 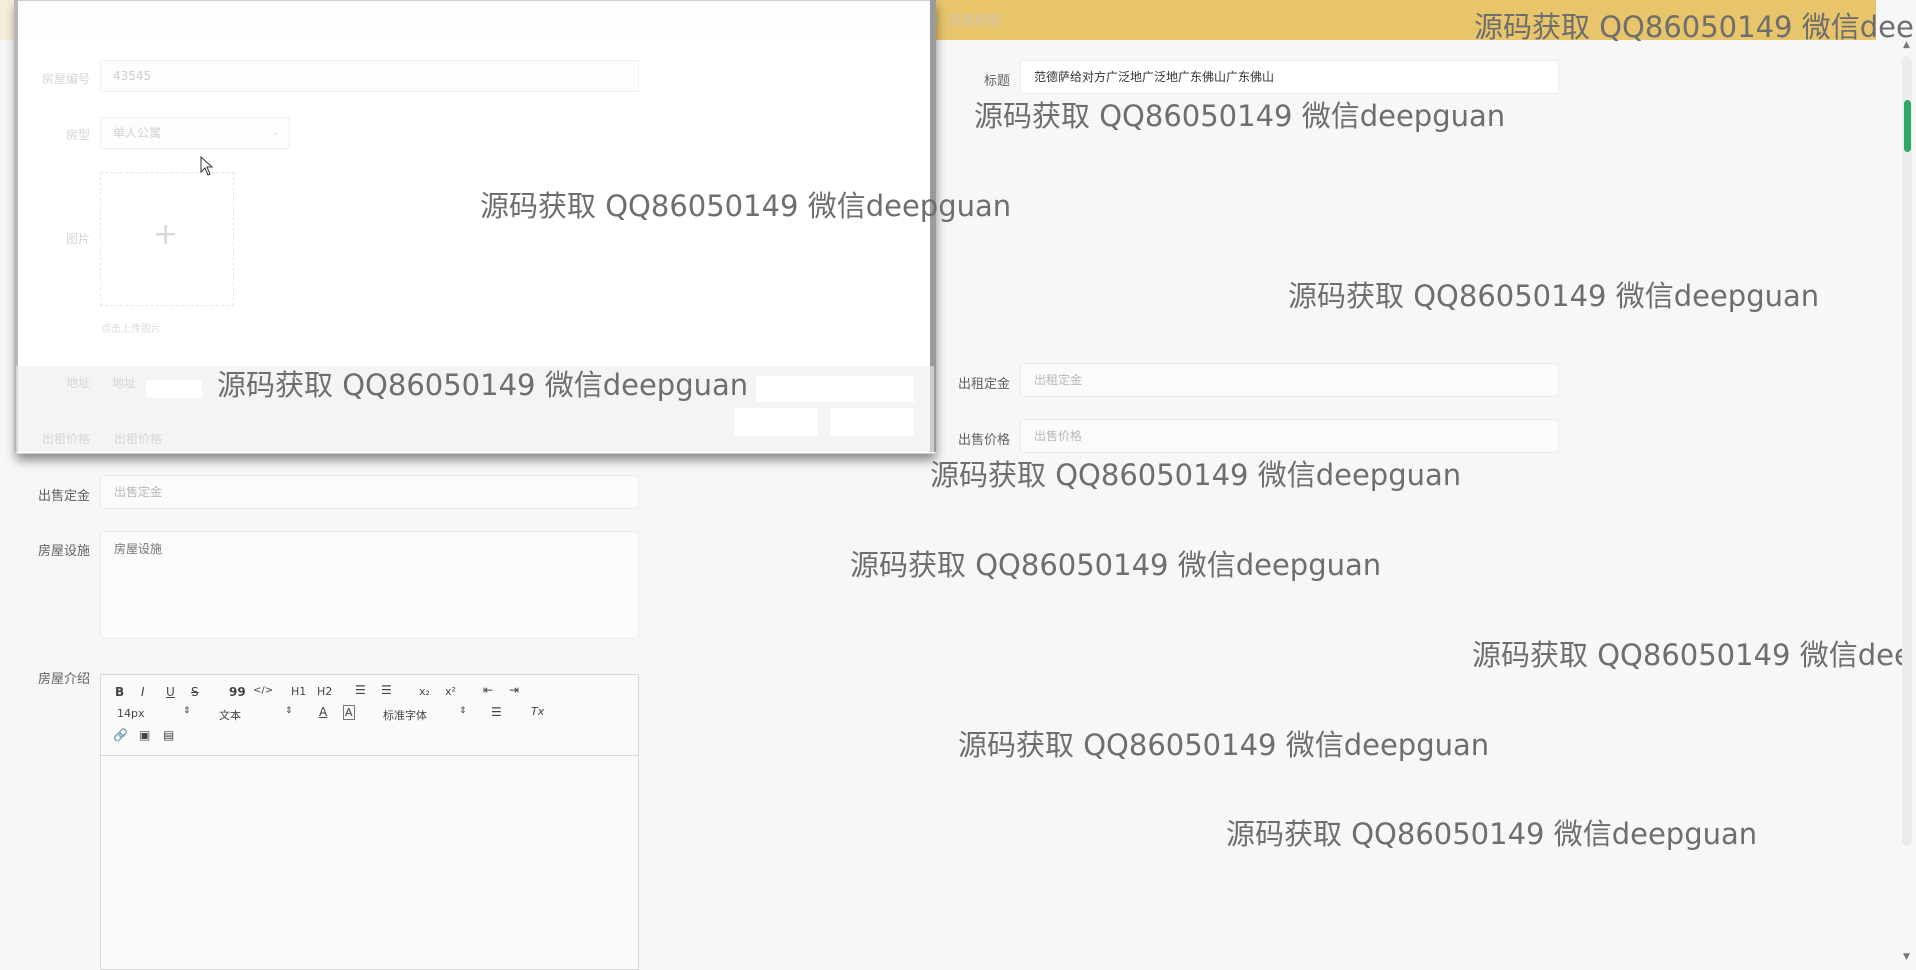 What do you see at coordinates (154, 438) in the screenshot?
I see `rent-price-input: 出租价格` at bounding box center [154, 438].